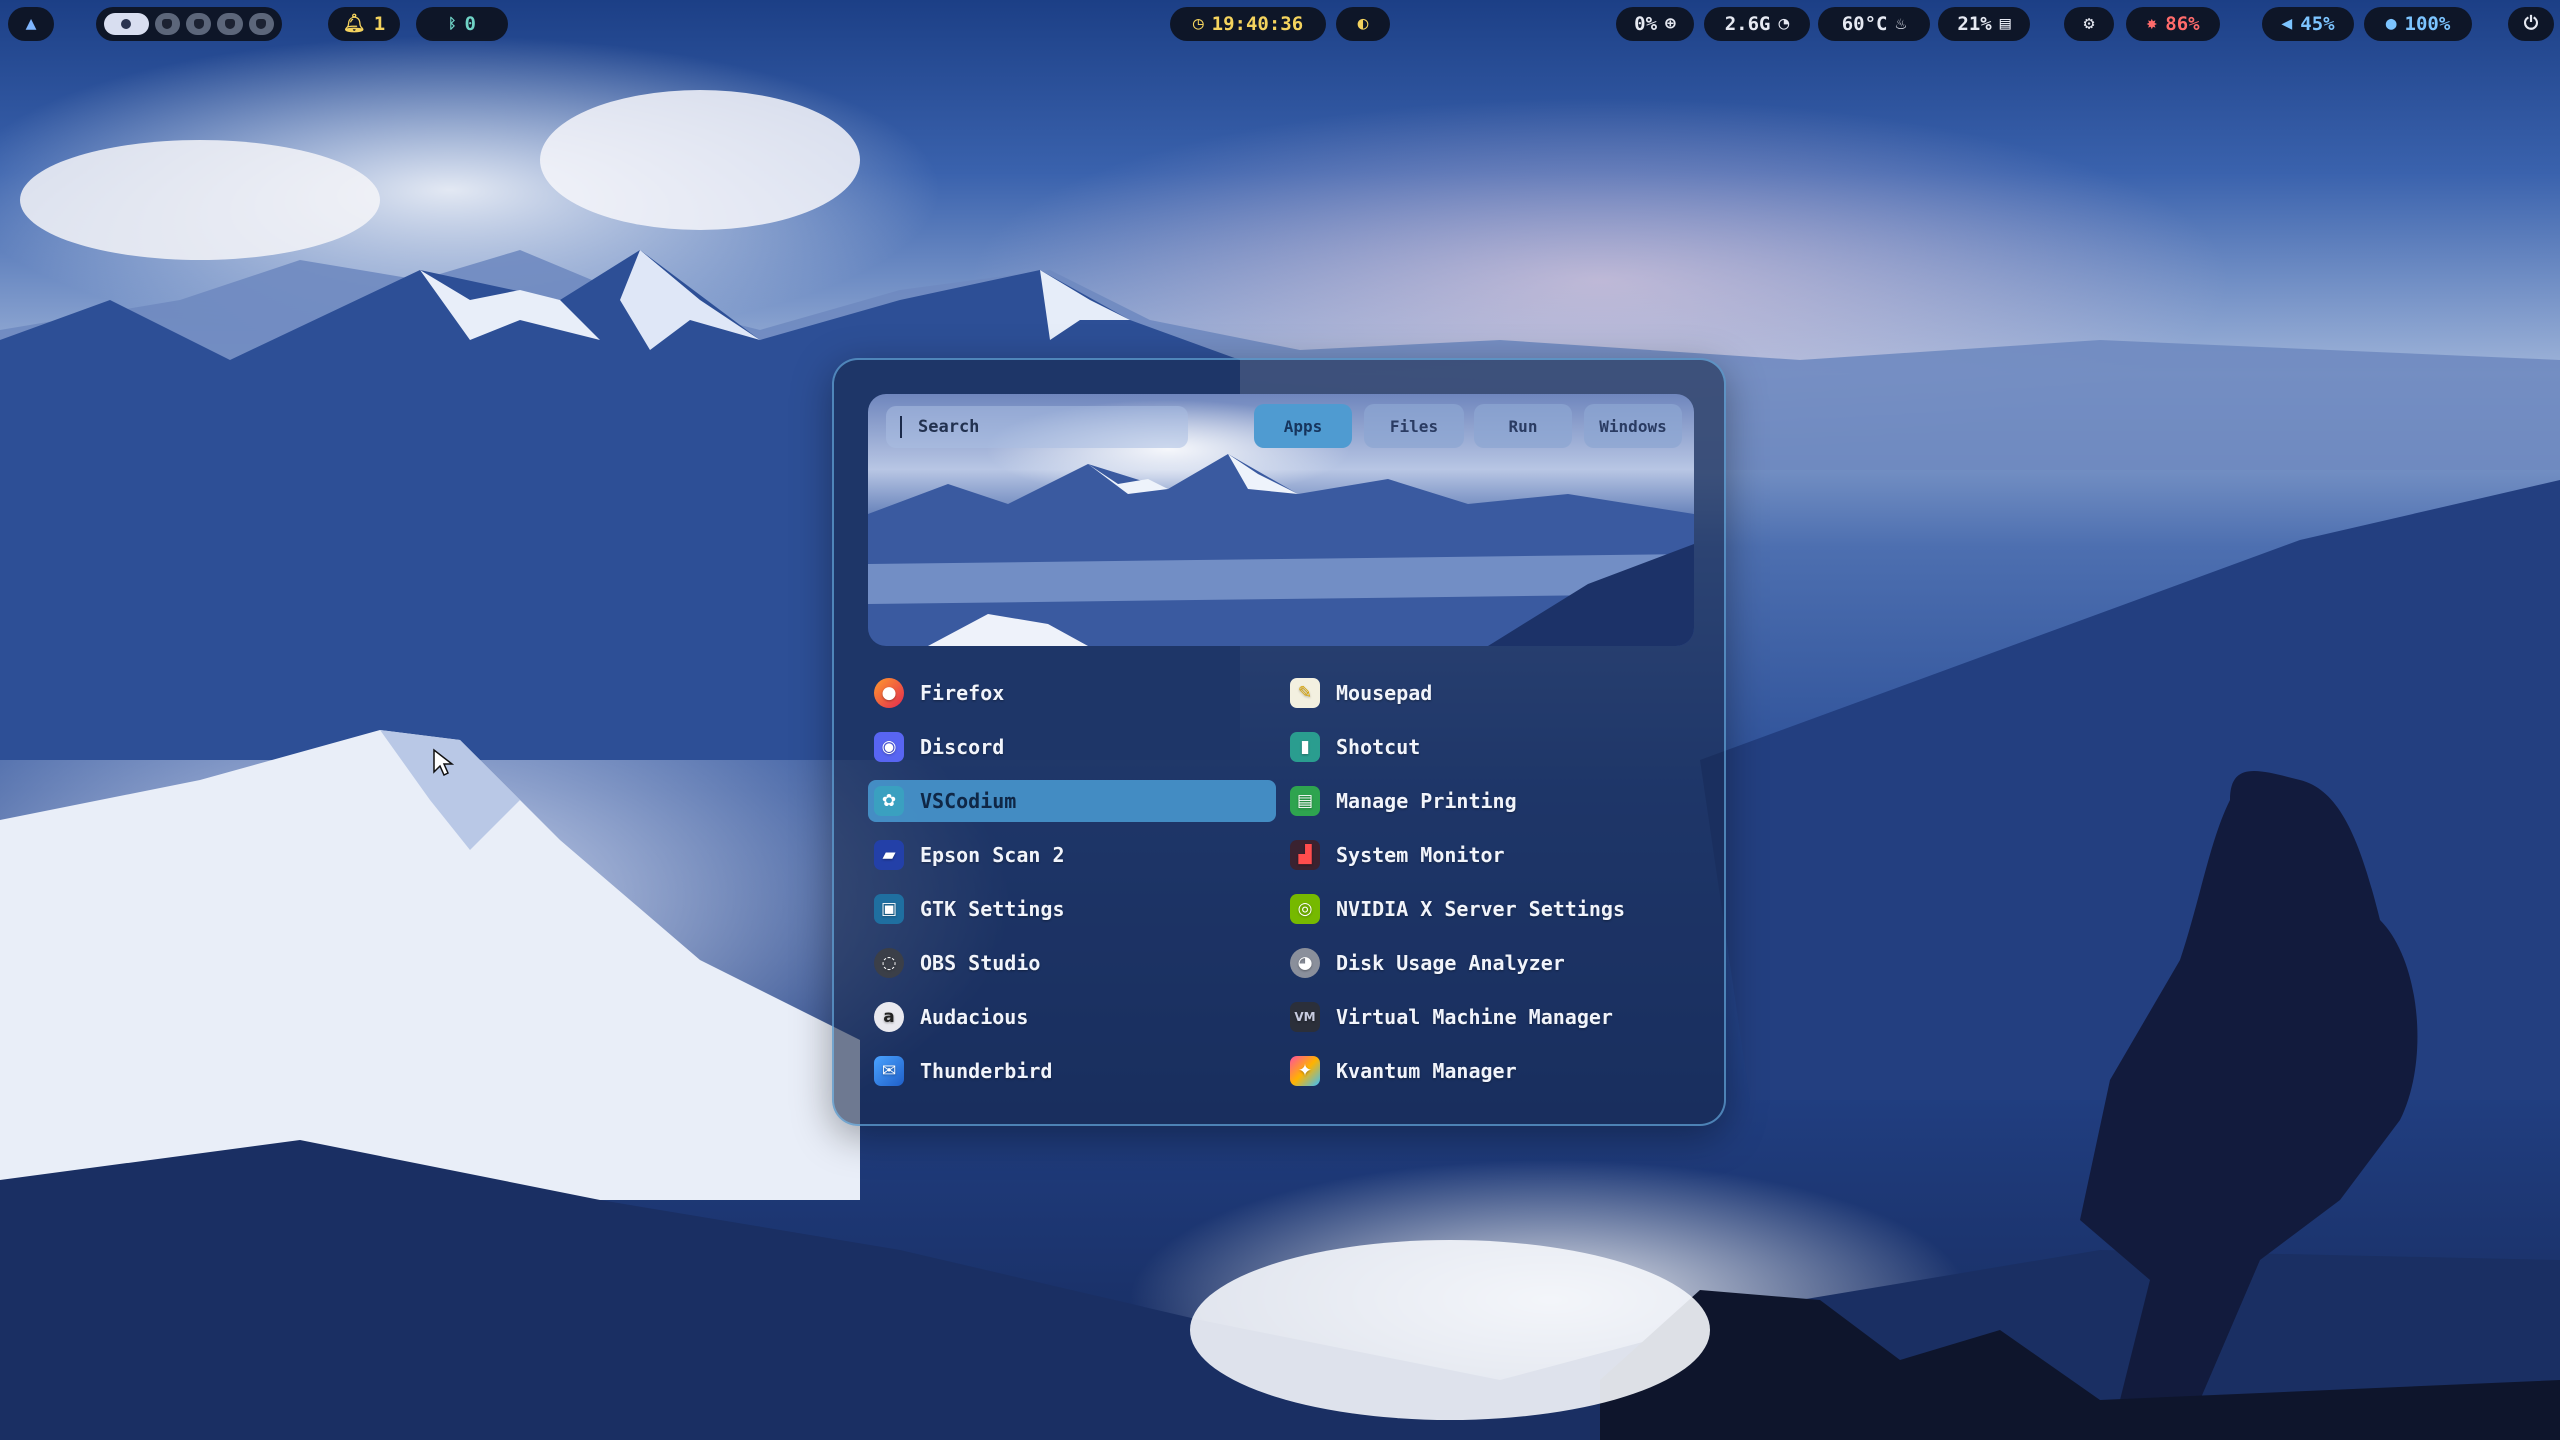 The width and height of the screenshot is (2560, 1440). What do you see at coordinates (1901, 23) in the screenshot?
I see `flame-icon: ♨` at bounding box center [1901, 23].